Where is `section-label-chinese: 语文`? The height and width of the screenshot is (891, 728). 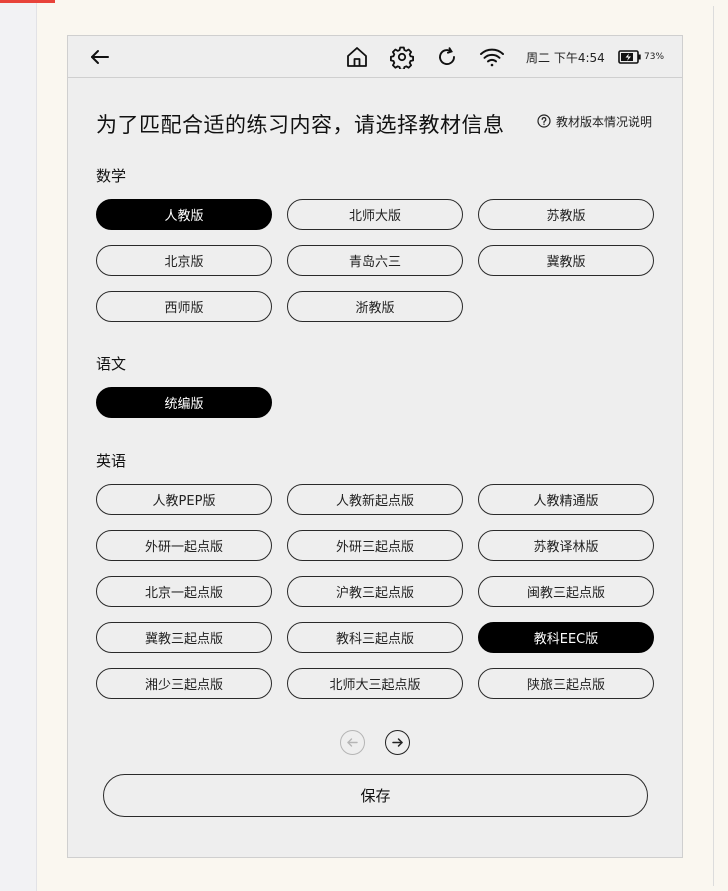 section-label-chinese: 语文 is located at coordinates (111, 364).